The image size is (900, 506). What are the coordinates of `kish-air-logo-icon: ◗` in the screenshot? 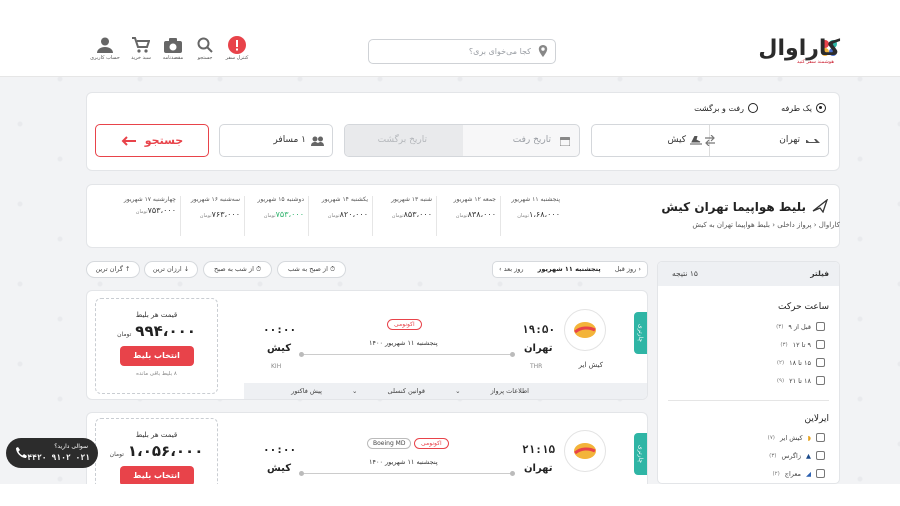 It's located at (809, 437).